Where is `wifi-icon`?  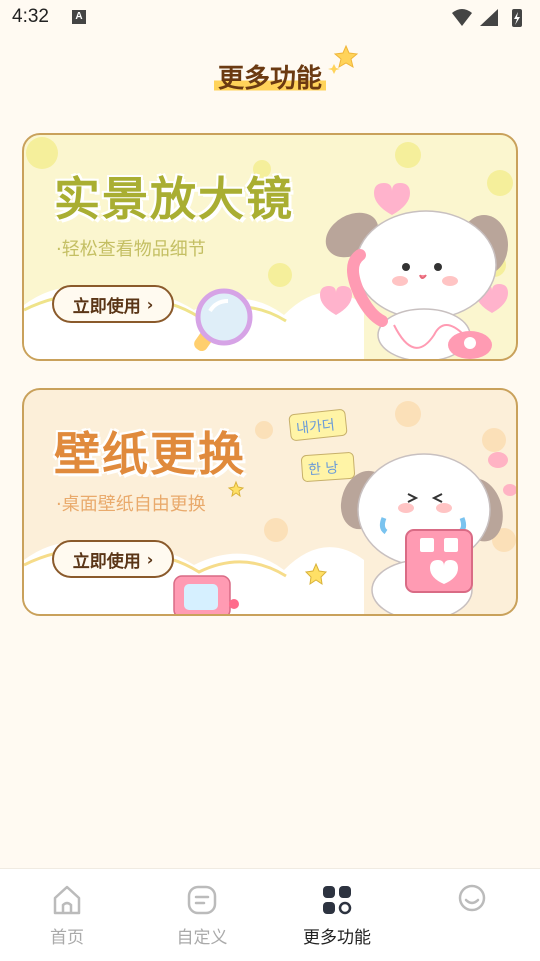 wifi-icon is located at coordinates (462, 17).